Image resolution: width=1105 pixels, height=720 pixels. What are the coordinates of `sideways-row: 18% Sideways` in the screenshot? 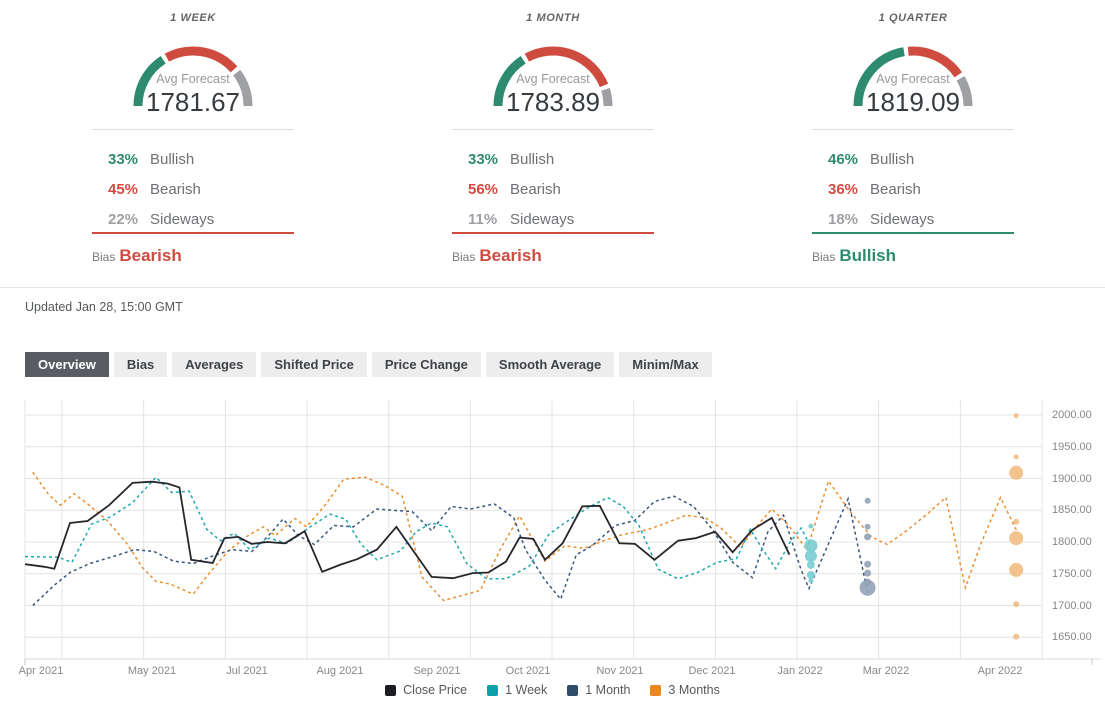 It's located at (881, 219).